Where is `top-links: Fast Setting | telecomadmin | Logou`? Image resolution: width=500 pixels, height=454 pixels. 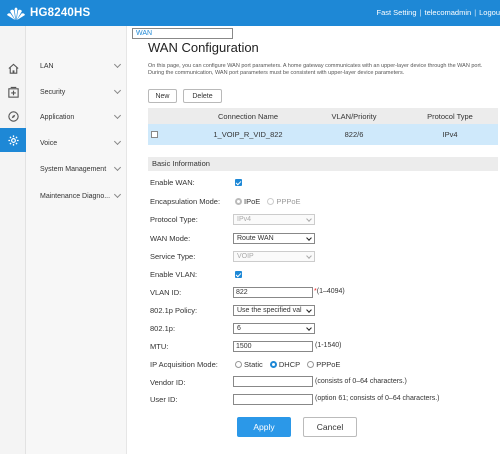
top-links: Fast Setting | telecomadmin | Logou is located at coordinates (438, 12).